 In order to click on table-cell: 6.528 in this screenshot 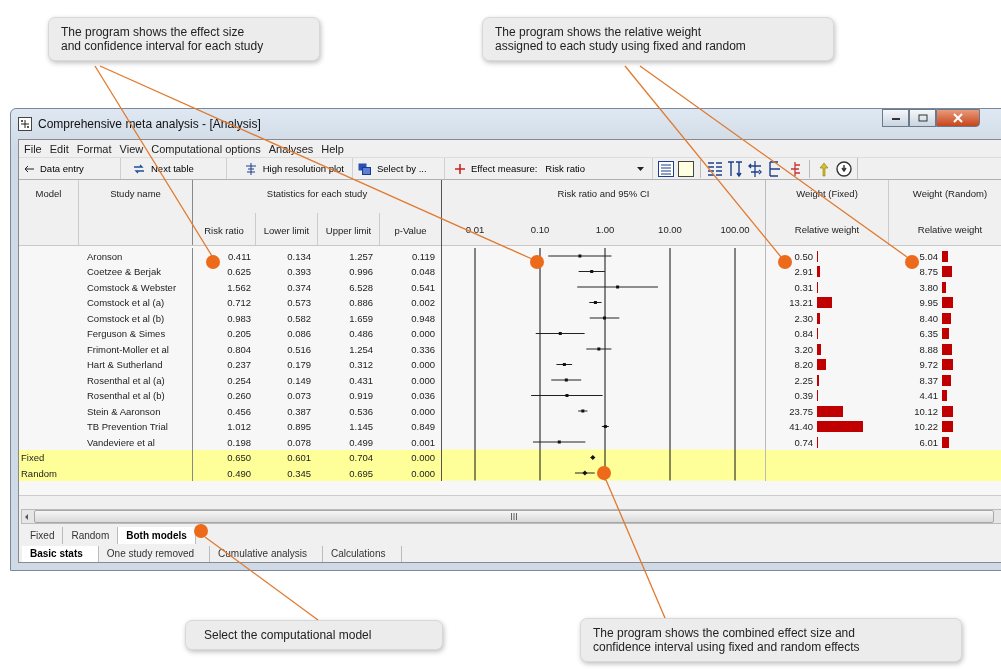, I will do `click(361, 287)`.